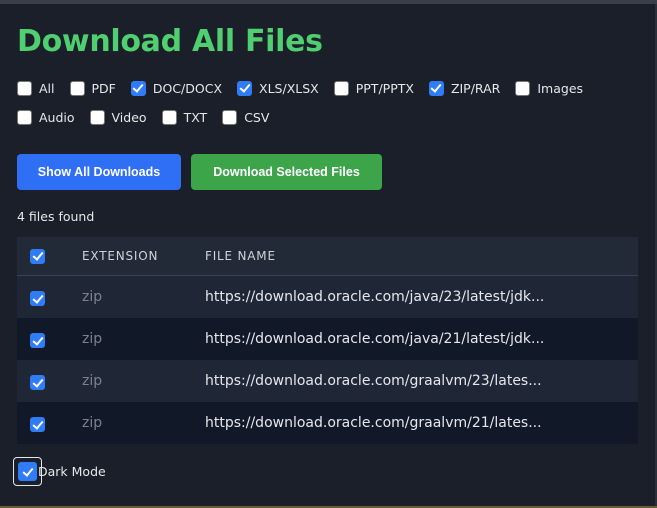  I want to click on filter-doc-docx: DOC/DOCX, so click(176, 88).